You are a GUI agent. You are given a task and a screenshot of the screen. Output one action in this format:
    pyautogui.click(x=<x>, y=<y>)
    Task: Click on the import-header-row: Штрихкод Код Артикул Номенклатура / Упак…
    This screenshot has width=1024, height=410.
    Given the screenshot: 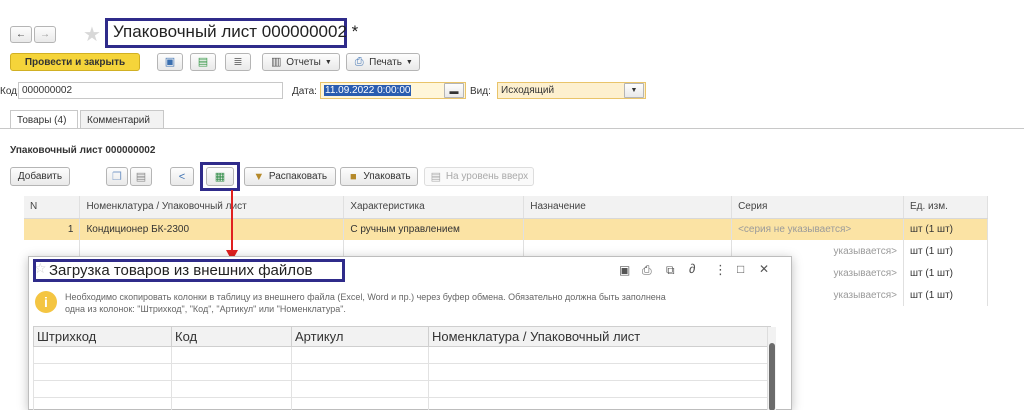 What is the action you would take?
    pyautogui.click(x=402, y=336)
    